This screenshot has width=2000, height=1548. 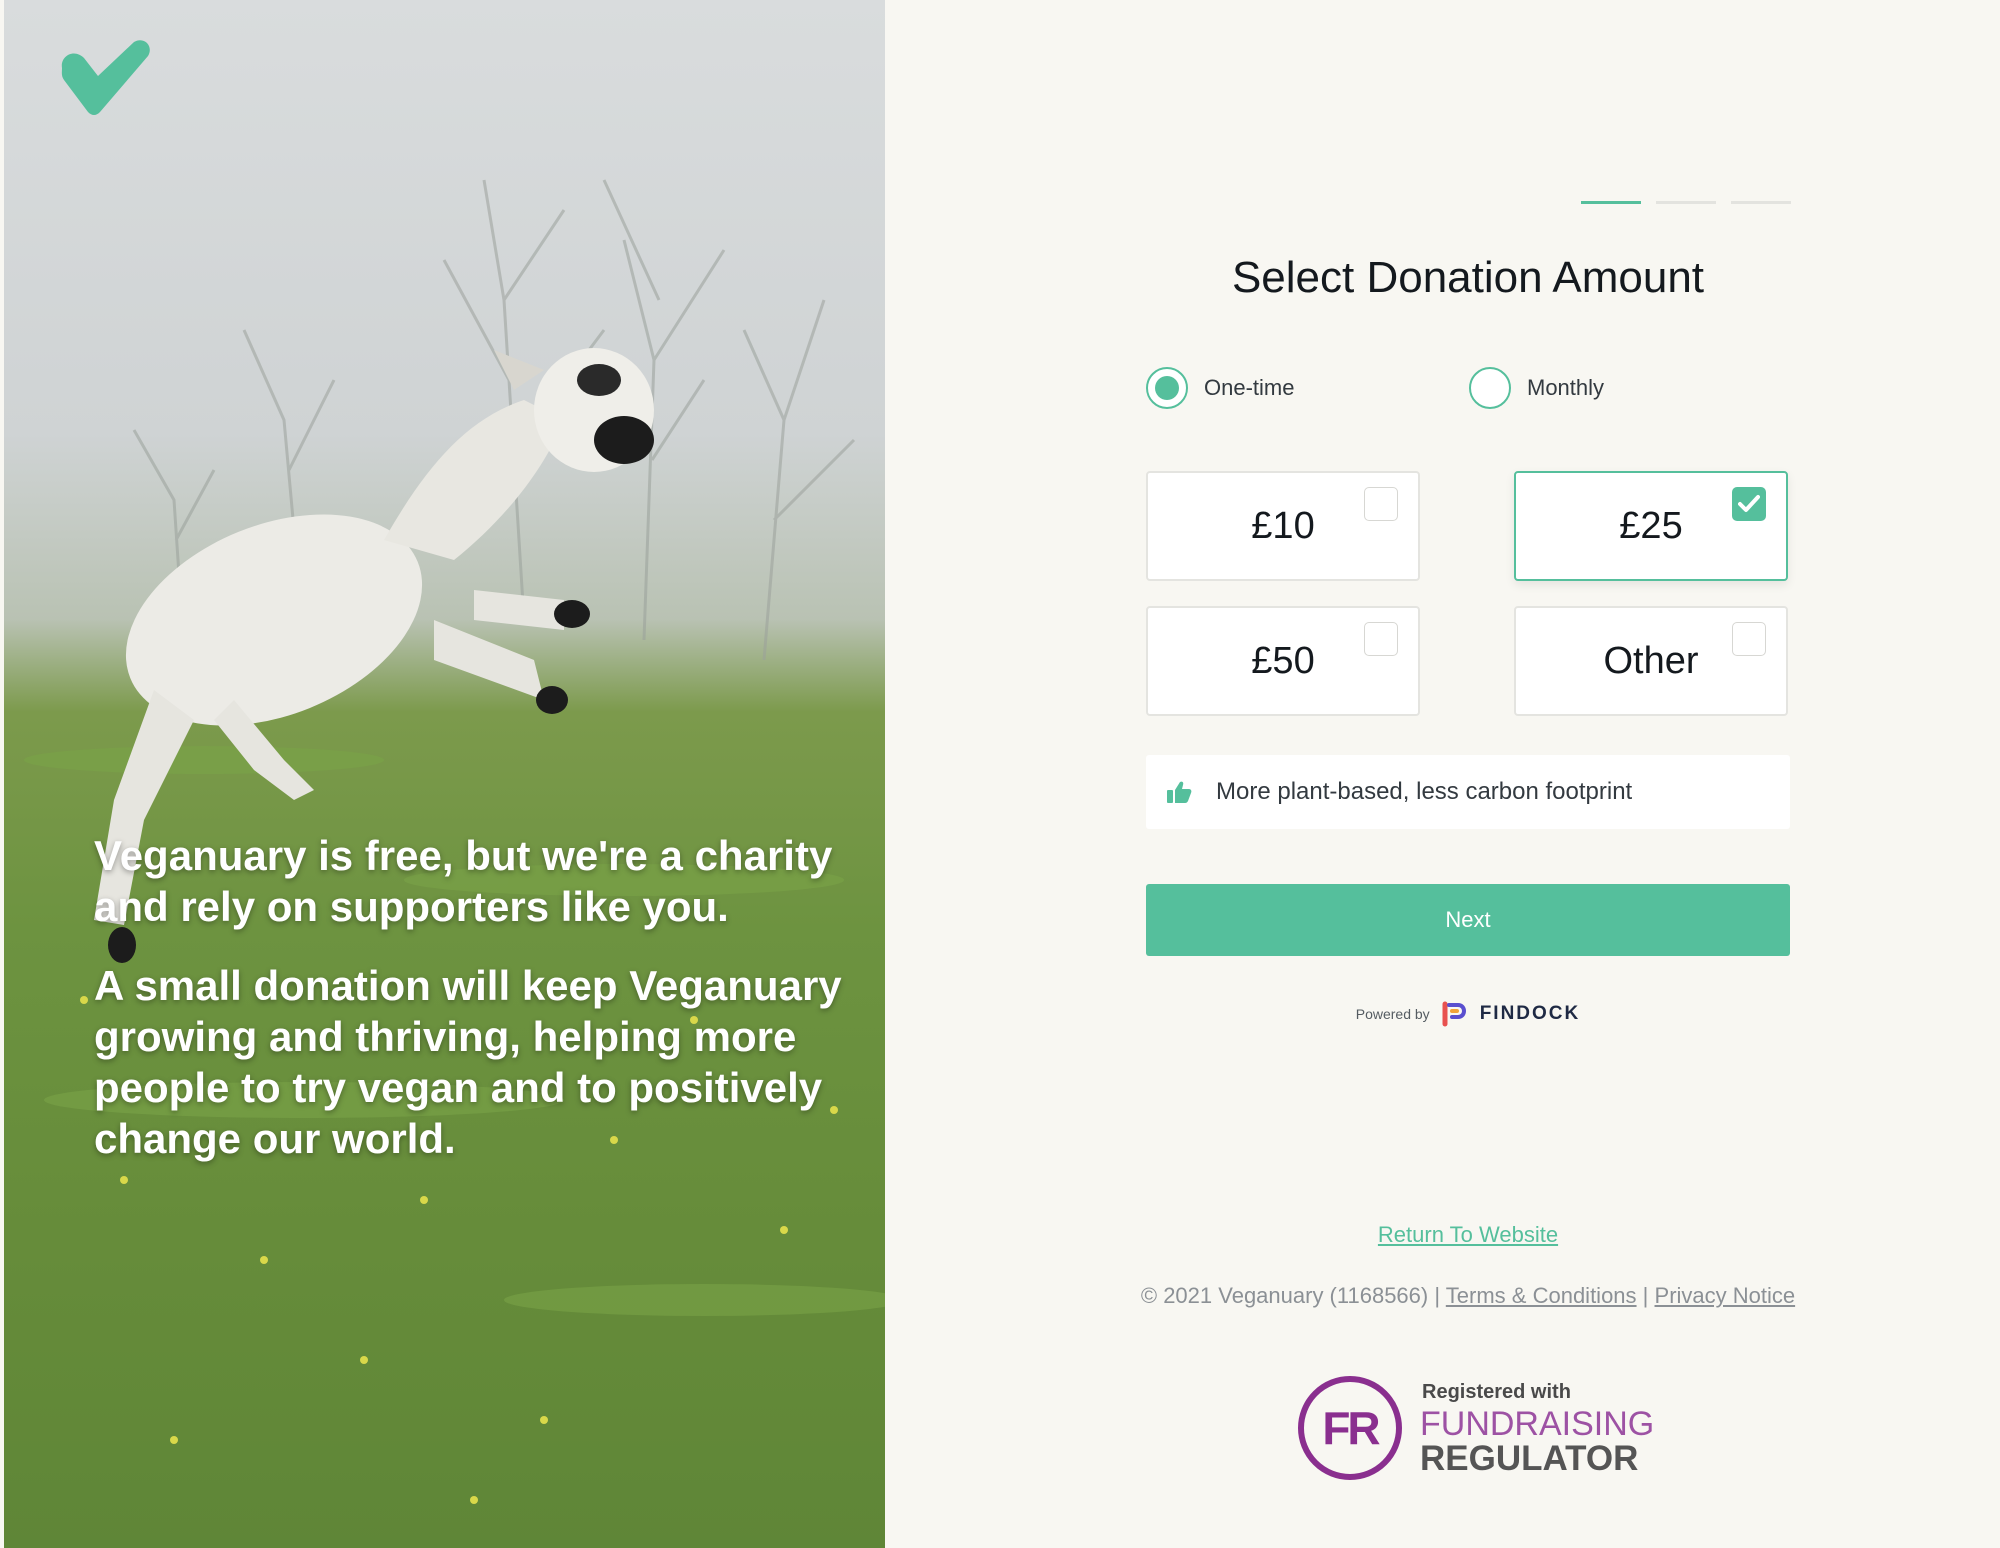 I want to click on frequency-option-one-time: One-time, so click(x=1220, y=388).